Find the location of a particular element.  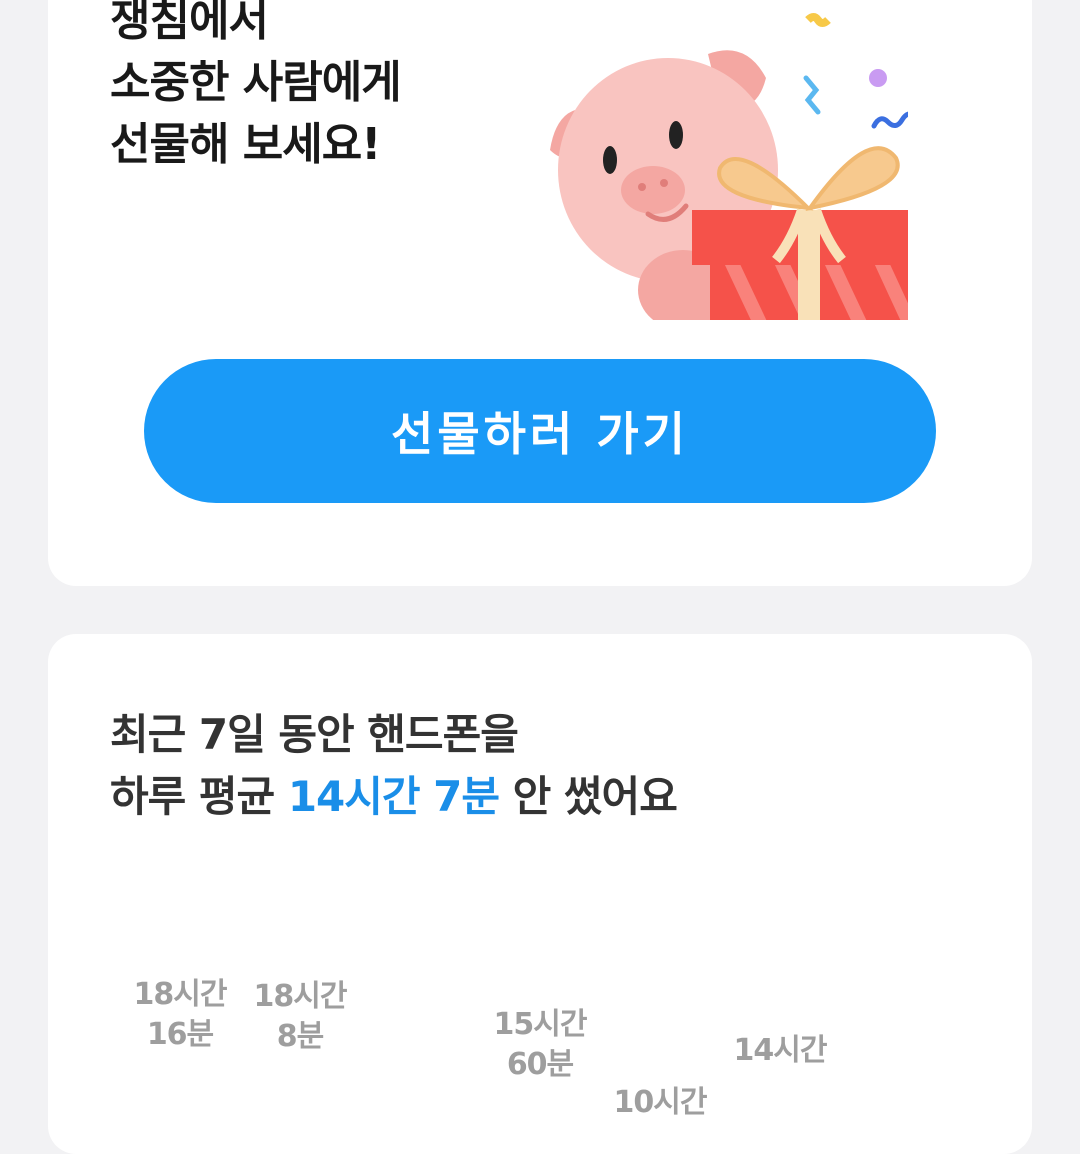

promo-heading-line: 소중한 사람에게 is located at coordinates (256, 82).